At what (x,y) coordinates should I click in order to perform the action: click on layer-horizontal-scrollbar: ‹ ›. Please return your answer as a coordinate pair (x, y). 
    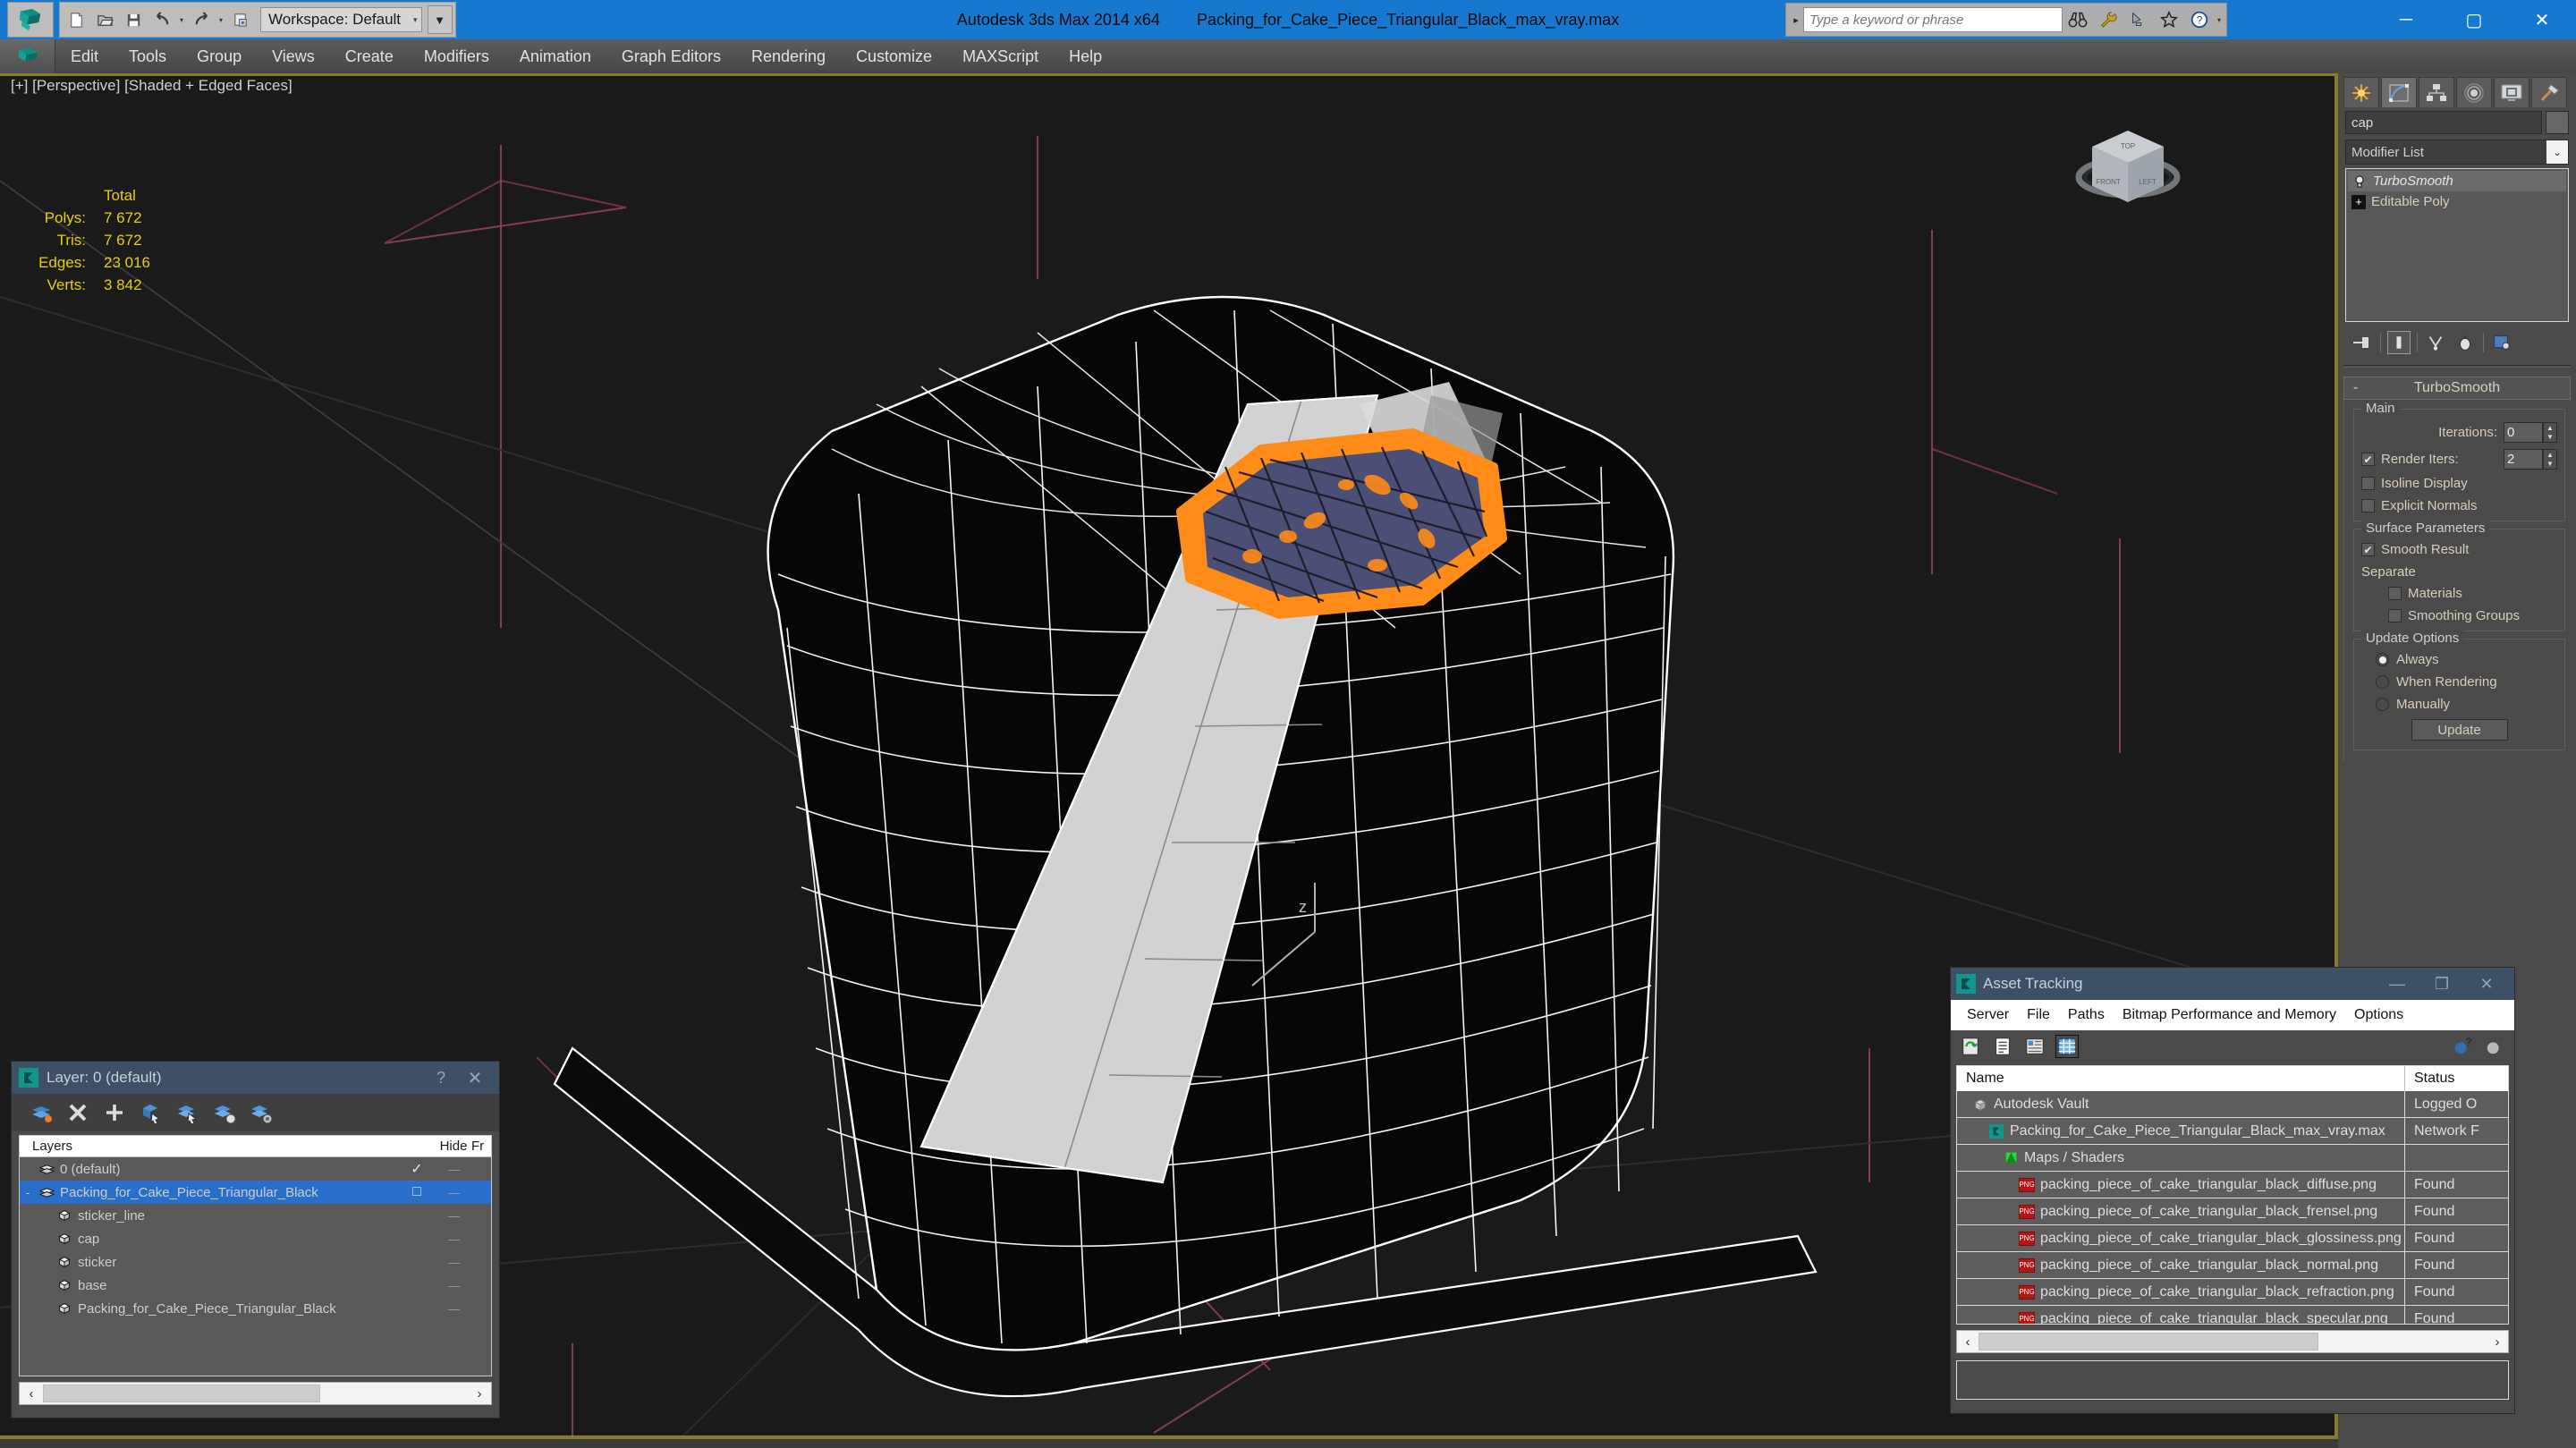
    Looking at the image, I should click on (255, 1393).